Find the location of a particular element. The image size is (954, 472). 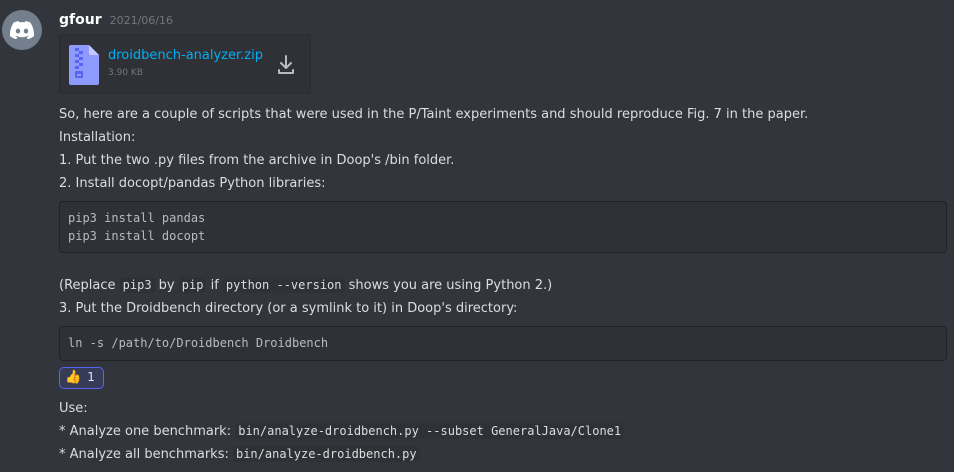

attachment-filename-link: droidbench-analyzer.zip is located at coordinates (185, 55).